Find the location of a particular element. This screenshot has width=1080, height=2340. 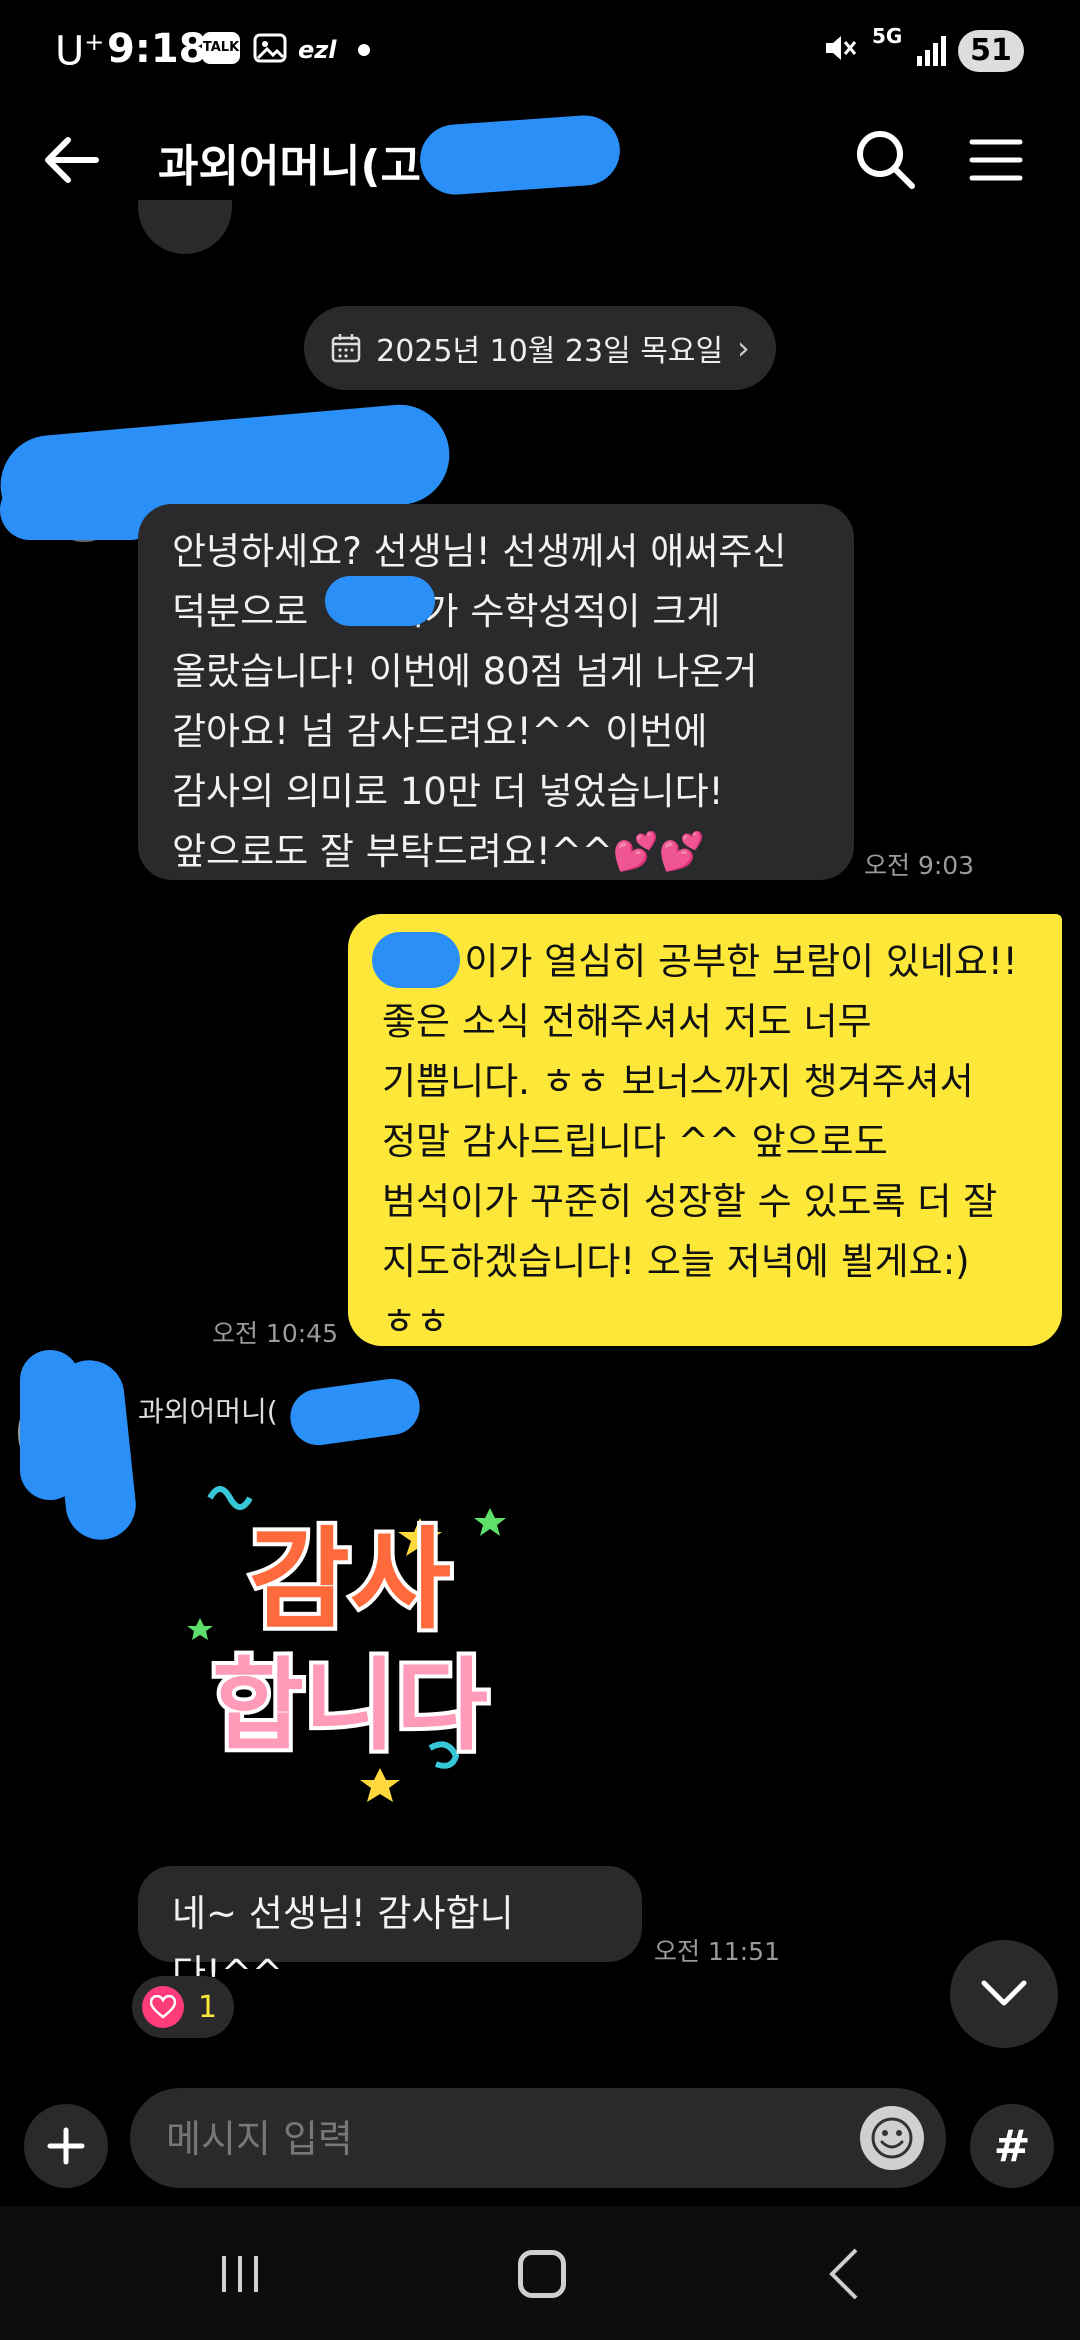

chat-title: 과외어머니(고 is located at coordinates (289, 166).